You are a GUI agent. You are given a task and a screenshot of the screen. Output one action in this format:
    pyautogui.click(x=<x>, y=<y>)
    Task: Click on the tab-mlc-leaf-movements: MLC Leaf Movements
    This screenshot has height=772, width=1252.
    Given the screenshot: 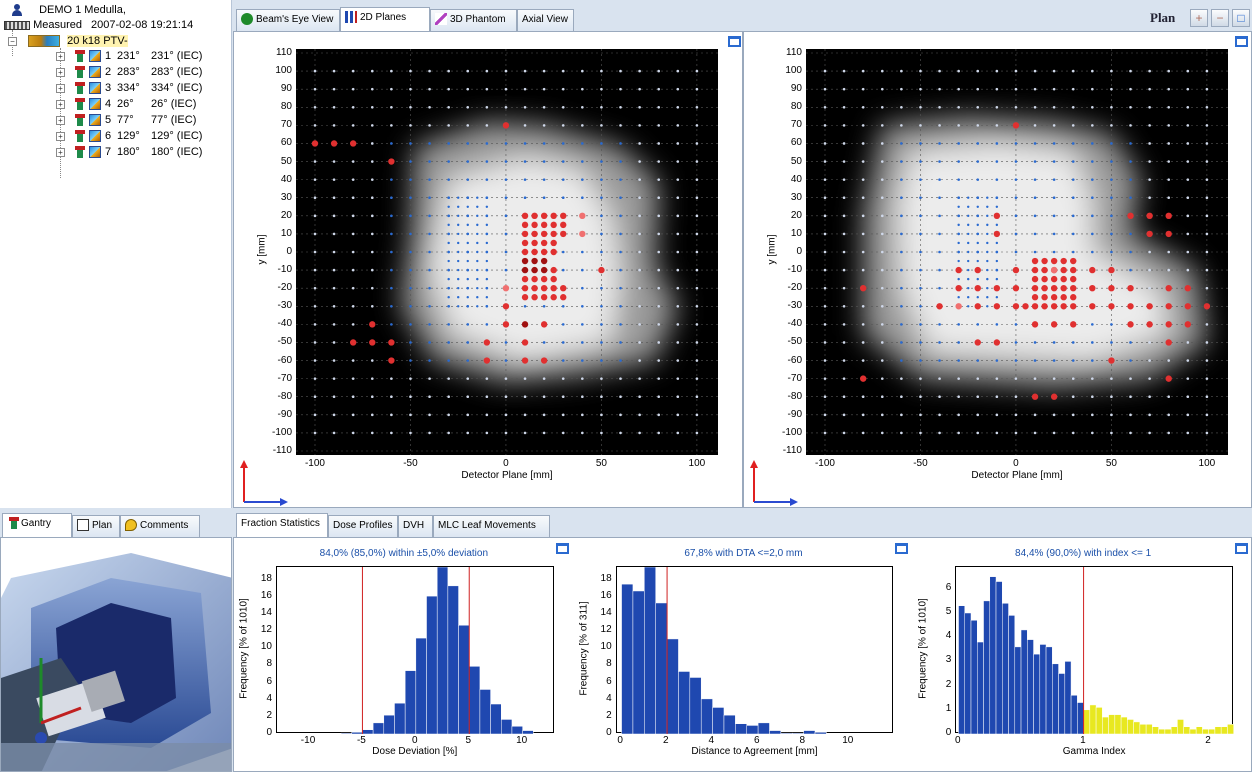 What is the action you would take?
    pyautogui.click(x=491, y=526)
    